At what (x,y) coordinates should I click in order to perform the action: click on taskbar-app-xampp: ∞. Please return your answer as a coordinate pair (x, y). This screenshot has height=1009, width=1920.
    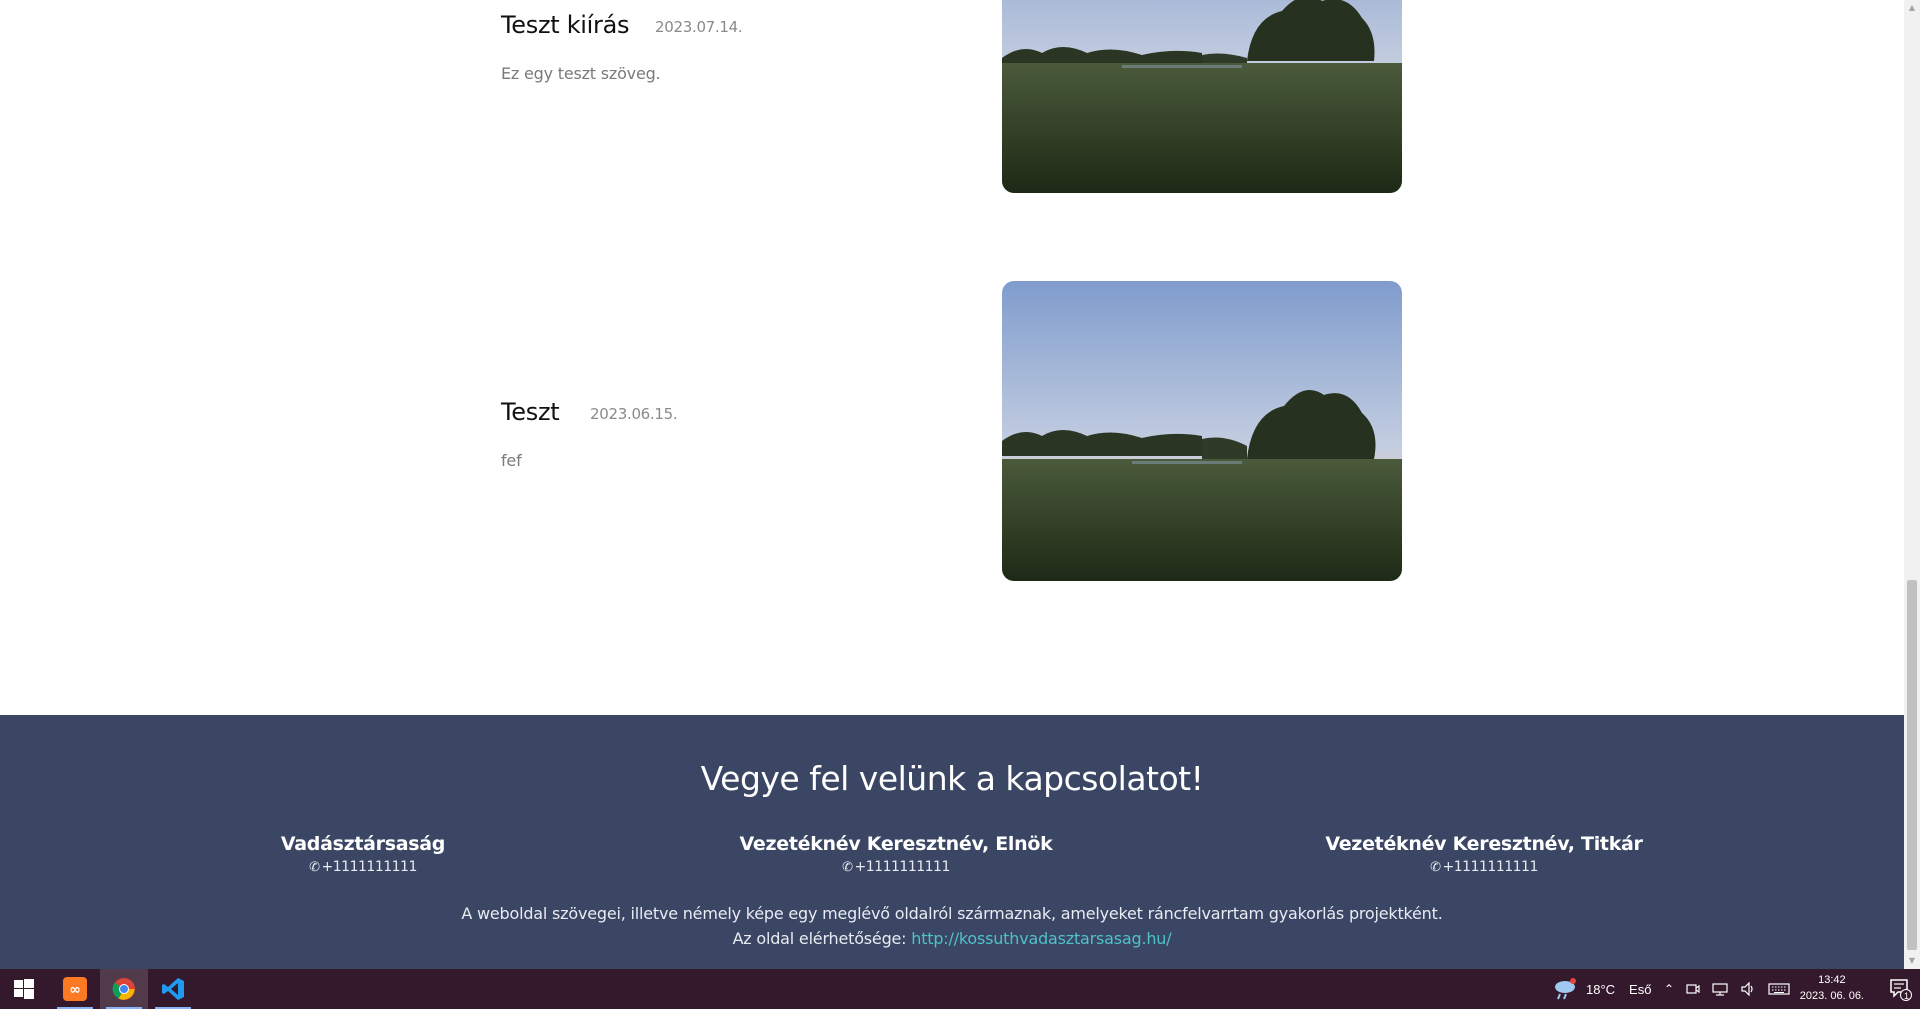
    Looking at the image, I should click on (75, 989).